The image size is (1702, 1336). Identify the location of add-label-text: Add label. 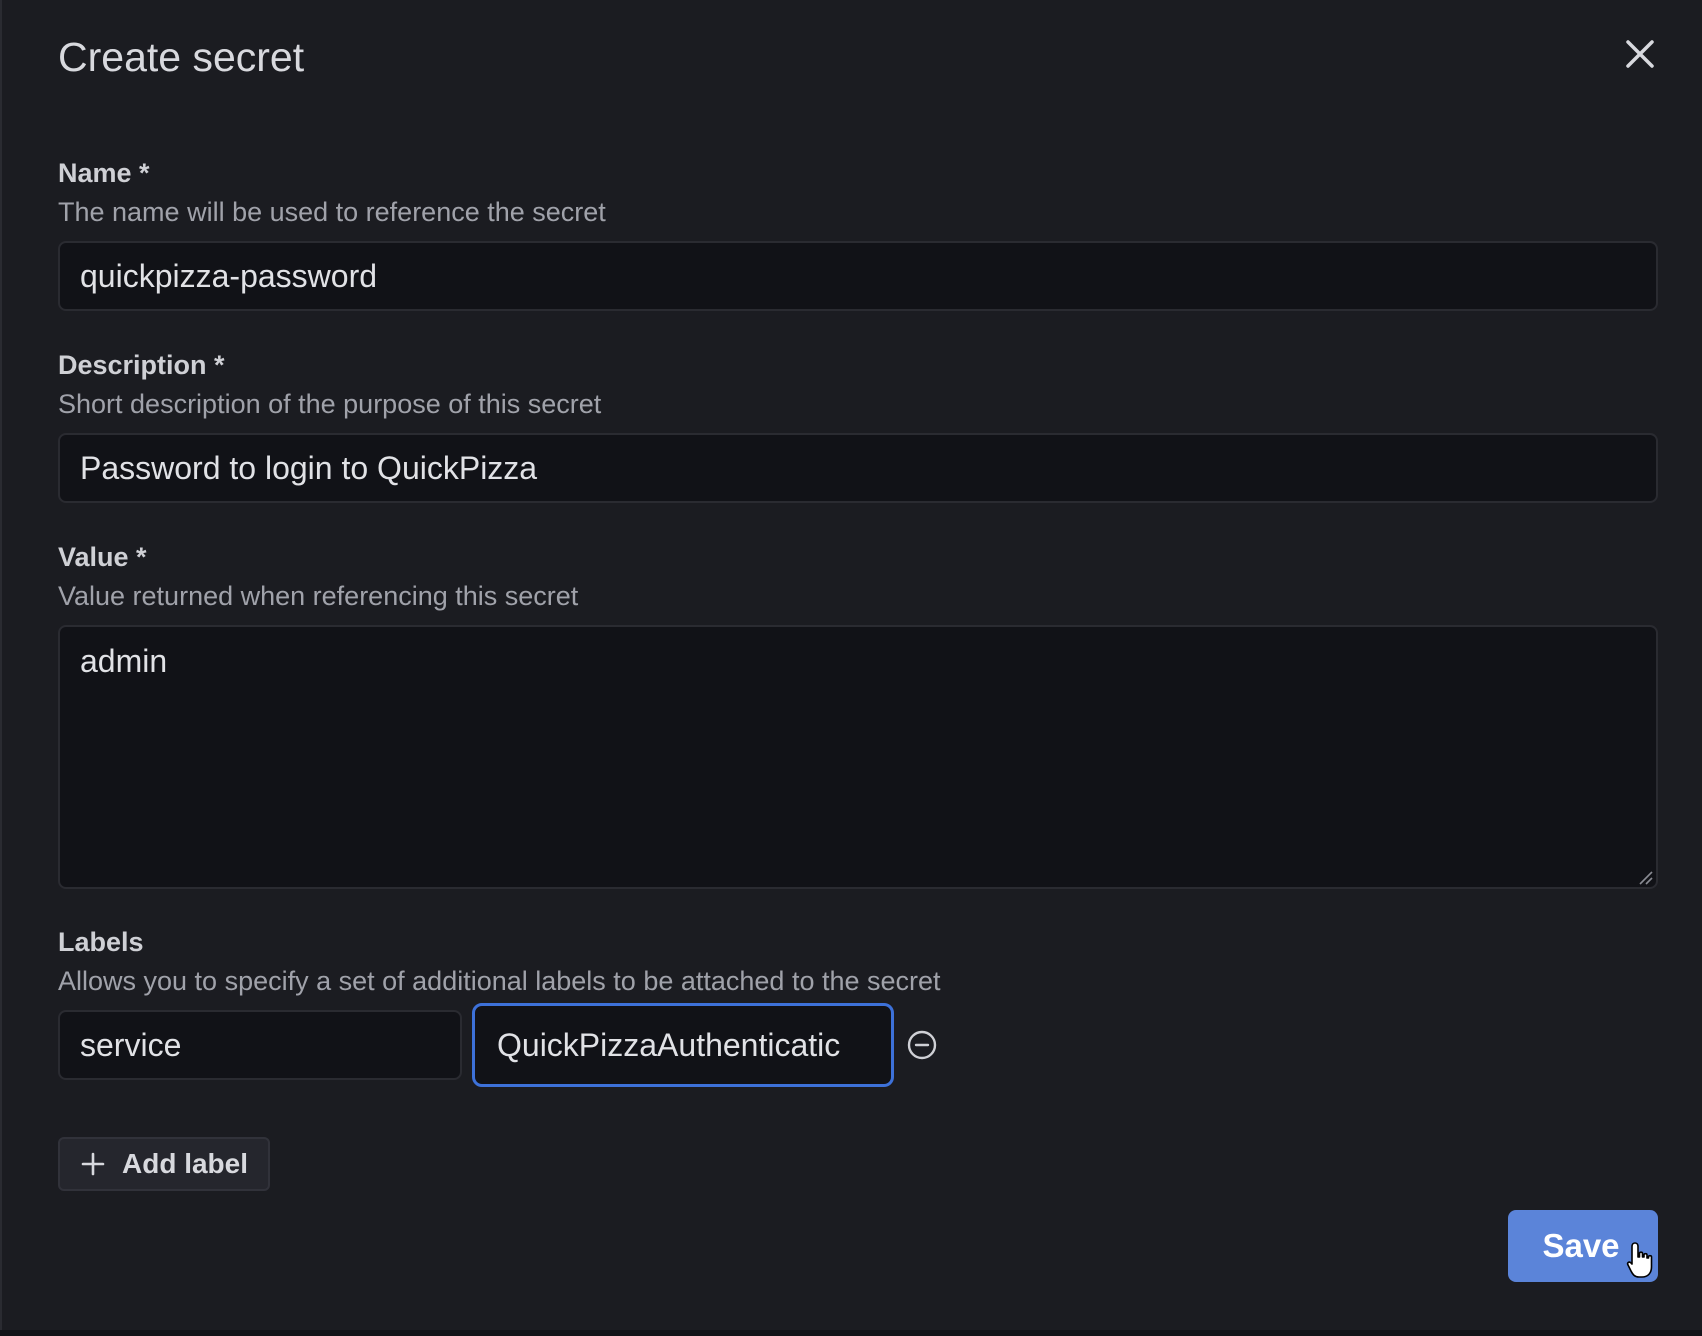
(185, 1163).